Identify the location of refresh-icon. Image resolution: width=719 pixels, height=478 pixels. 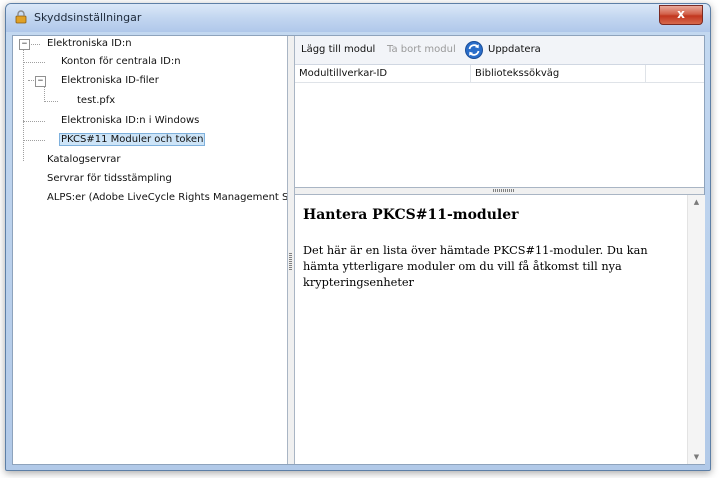
(474, 50).